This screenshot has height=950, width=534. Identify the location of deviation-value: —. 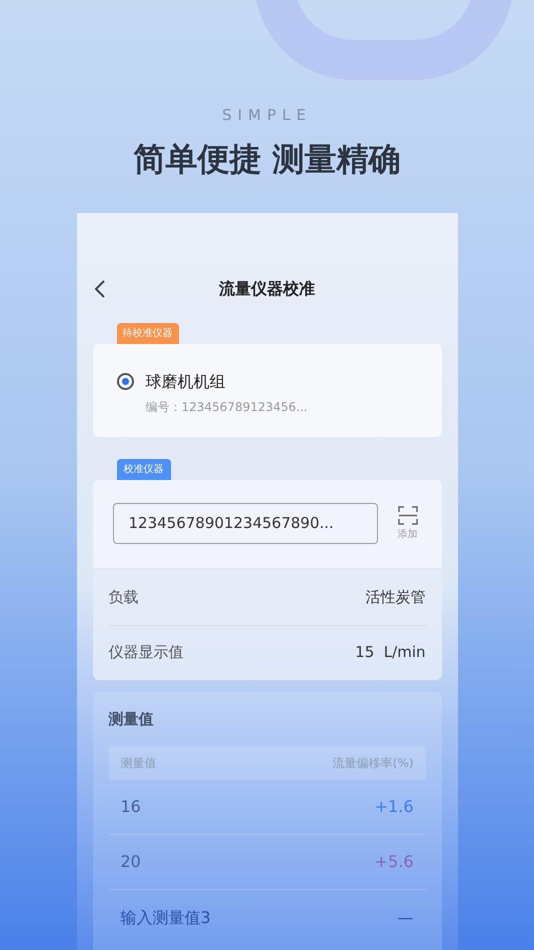
(406, 917).